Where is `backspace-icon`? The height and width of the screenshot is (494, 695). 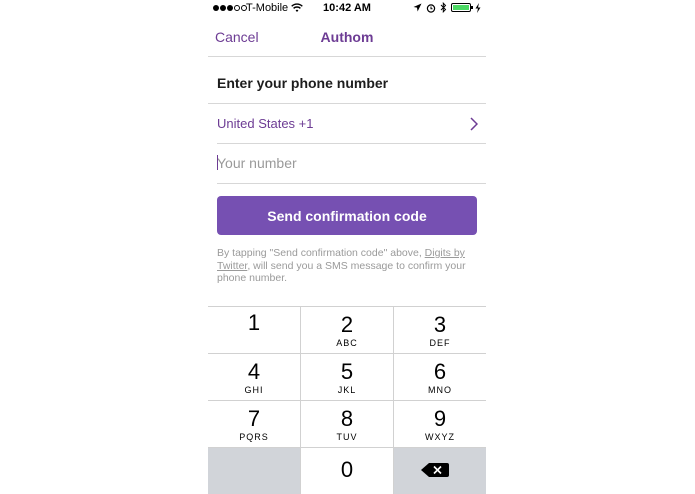 backspace-icon is located at coordinates (435, 470).